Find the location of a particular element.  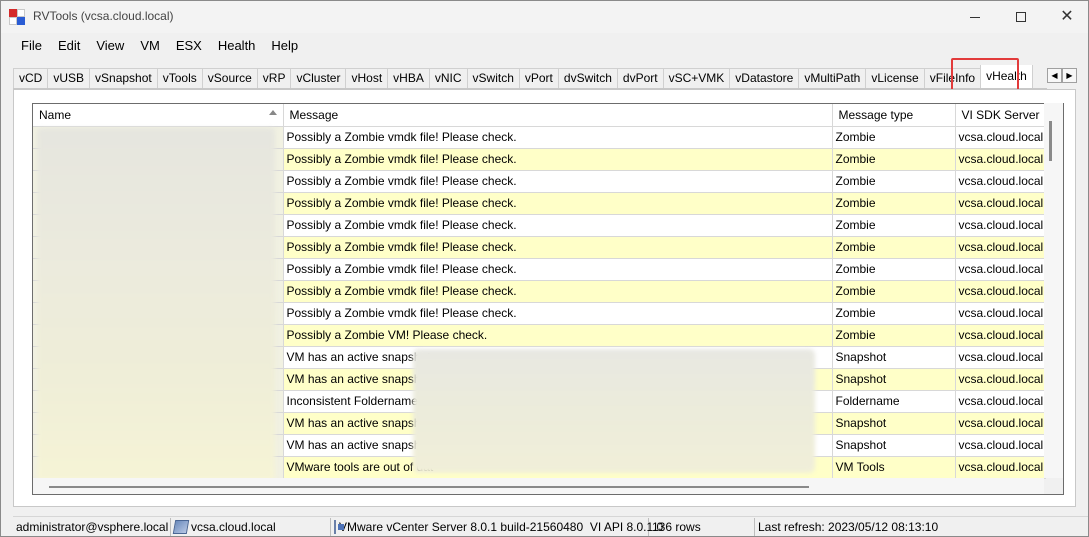

tab-vmultipath: vMultiPath is located at coordinates (832, 78).